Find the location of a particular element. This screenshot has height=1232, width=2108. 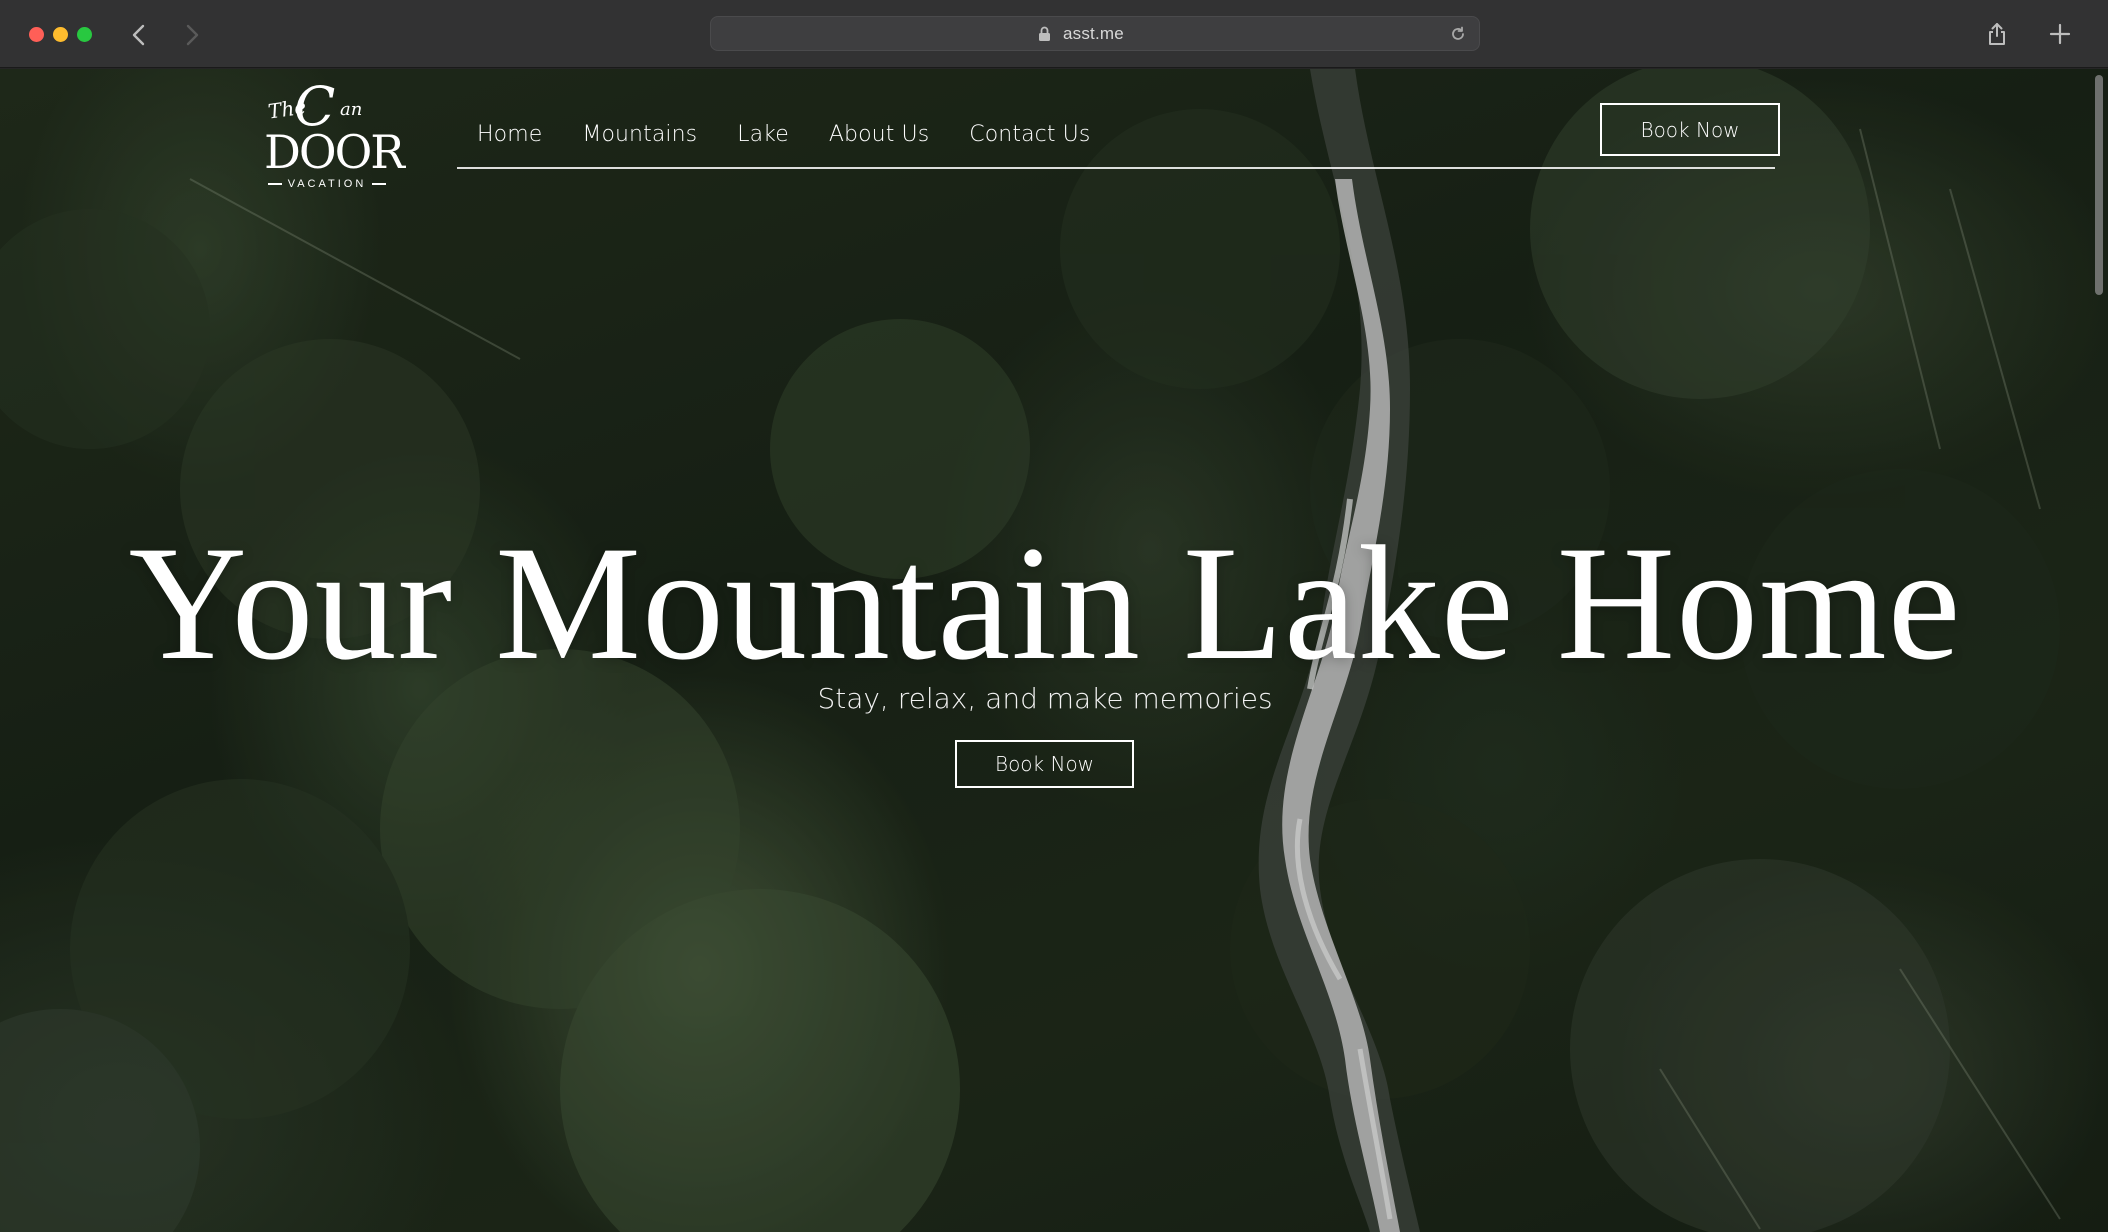

logo-door-text: DOOR is located at coordinates (334, 152).